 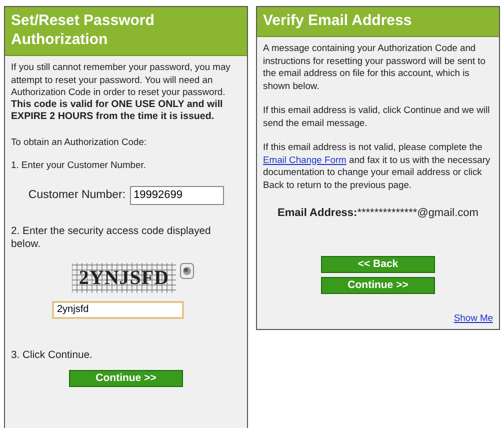 What do you see at coordinates (117, 111) in the screenshot?
I see `warning-text: This code is valid for ONE USE ONLY and will EXPIRE 2 HOURS from the time it is issued.` at bounding box center [117, 111].